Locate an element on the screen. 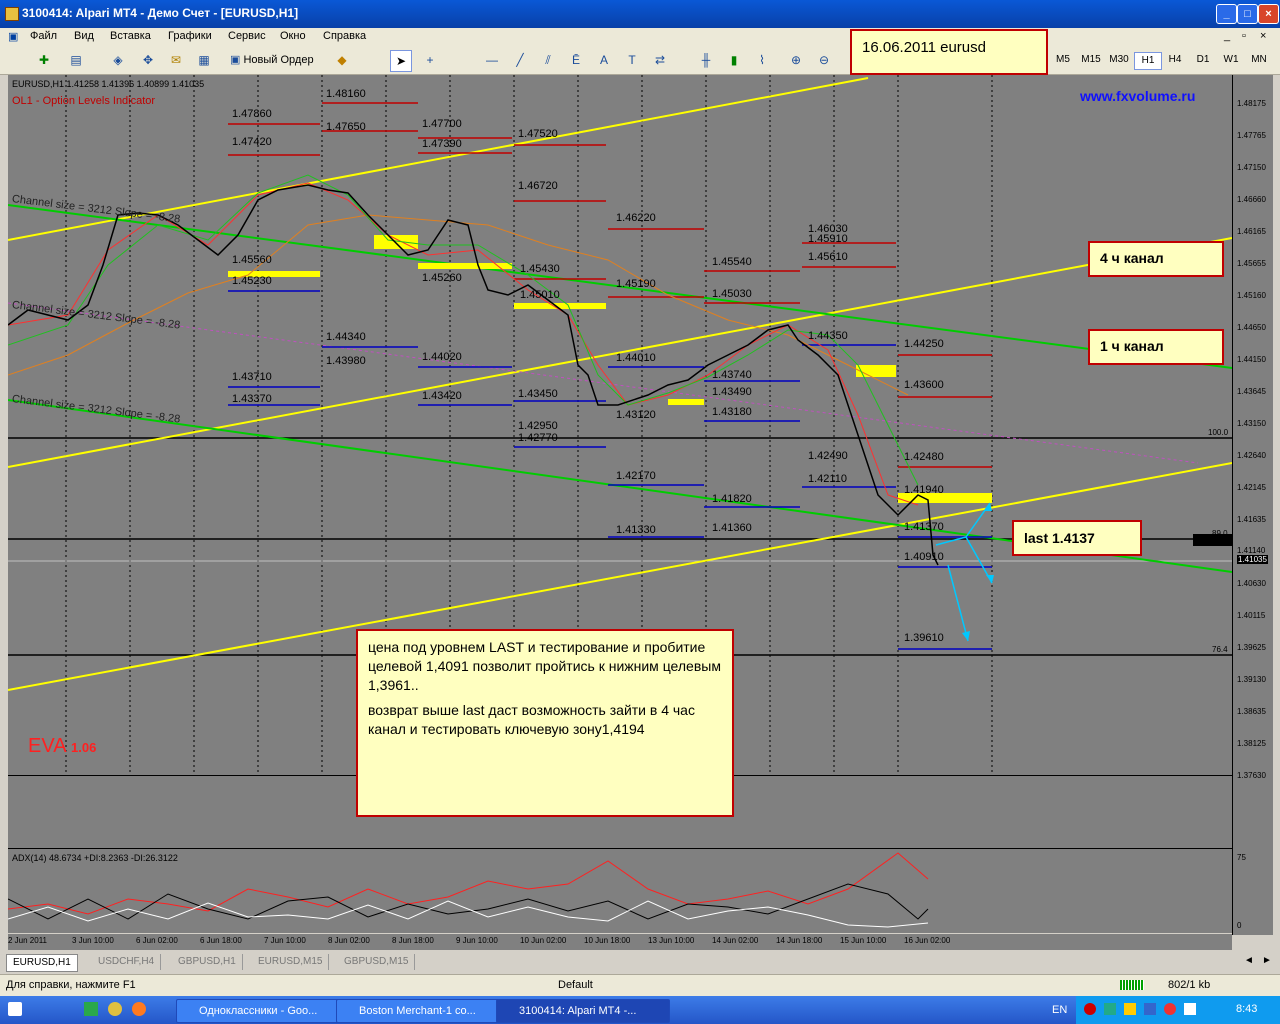 The image size is (1280, 1024). fibonacci-icon: Ē is located at coordinates (576, 60).